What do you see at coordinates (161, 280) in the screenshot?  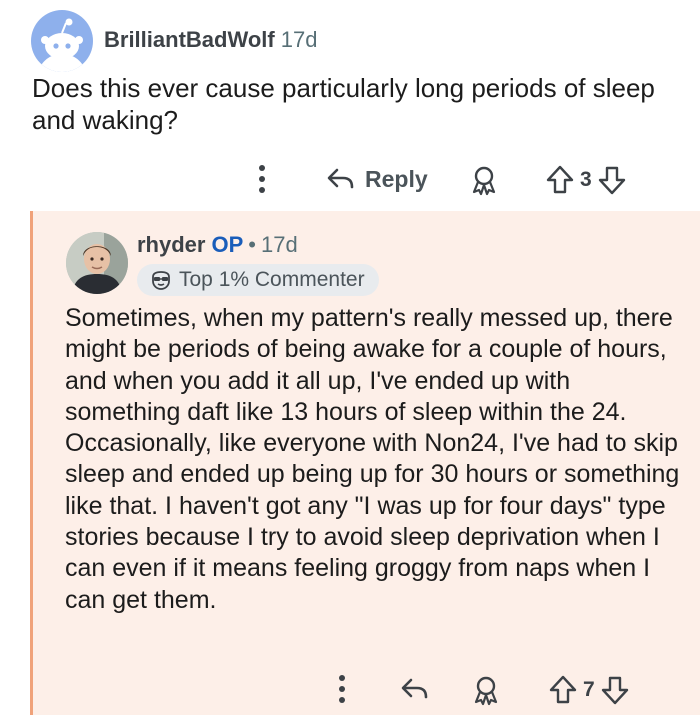 I see `commenter-badge-icon` at bounding box center [161, 280].